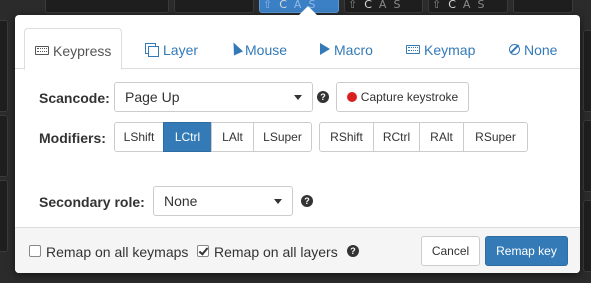 The height and width of the screenshot is (283, 591). What do you see at coordinates (450, 50) in the screenshot?
I see `tab-label: Keymap` at bounding box center [450, 50].